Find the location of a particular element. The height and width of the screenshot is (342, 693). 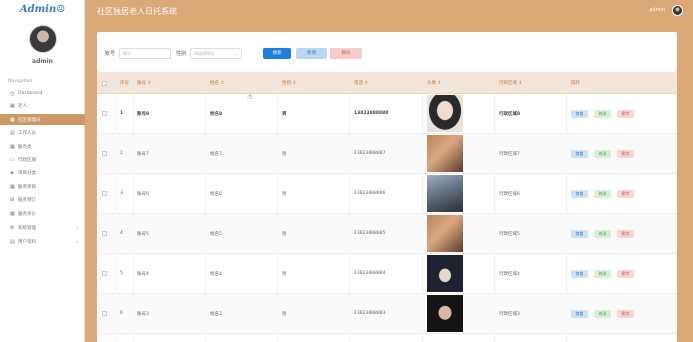

column-header-account: 账号 ⇕ is located at coordinates (144, 83).